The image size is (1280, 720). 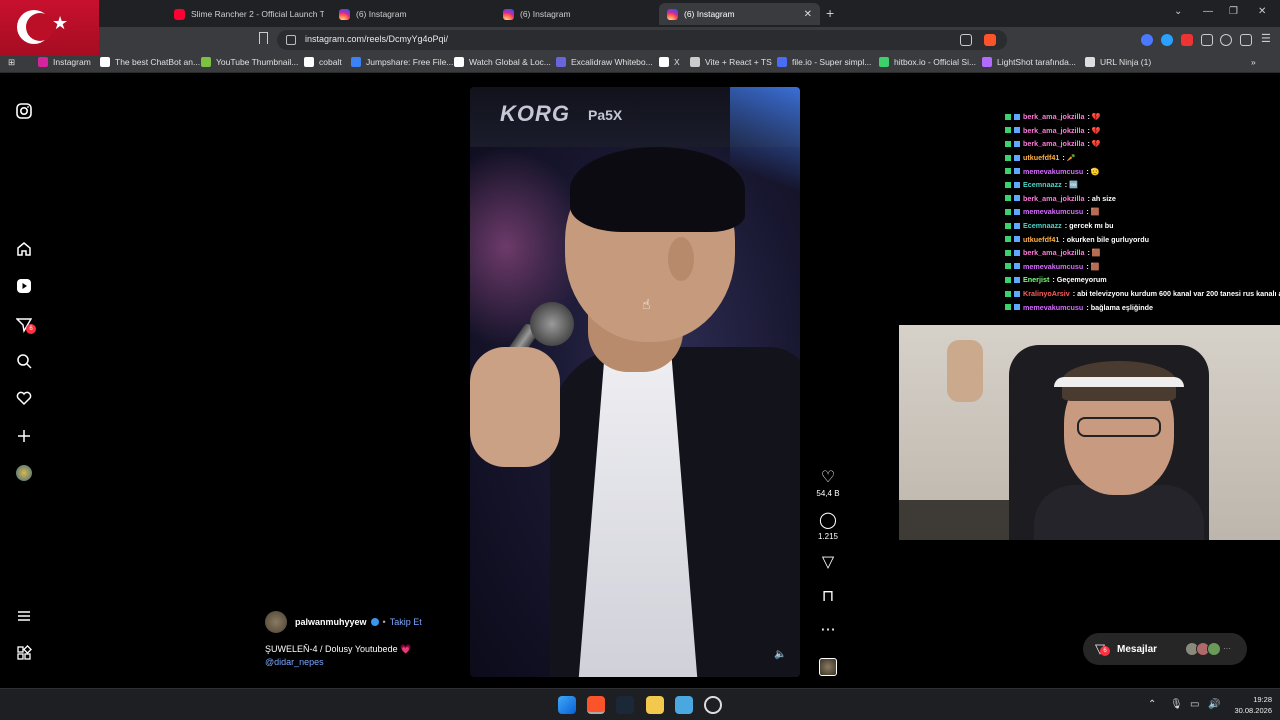 I want to click on hitbox-icon, so click(x=884, y=62).